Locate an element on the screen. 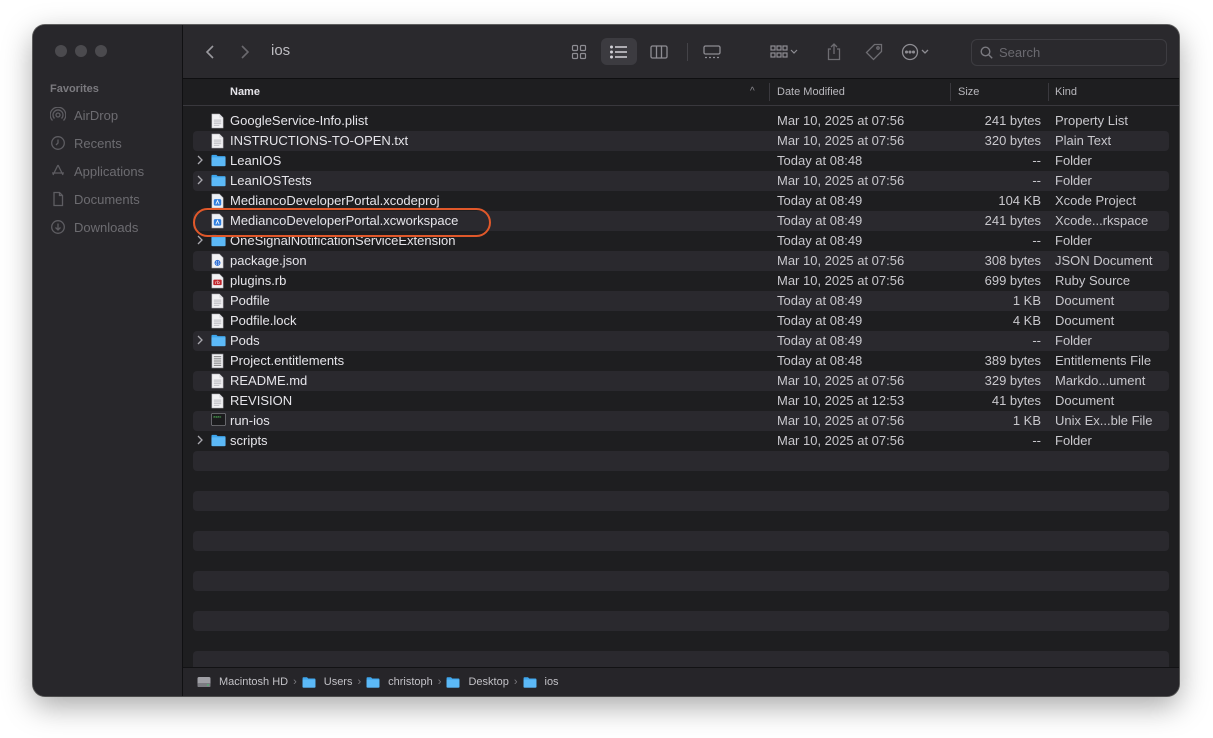 This screenshot has height=738, width=1213. file-row: Podfile Today at 08:49 1 KB Document is located at coordinates (681, 301).